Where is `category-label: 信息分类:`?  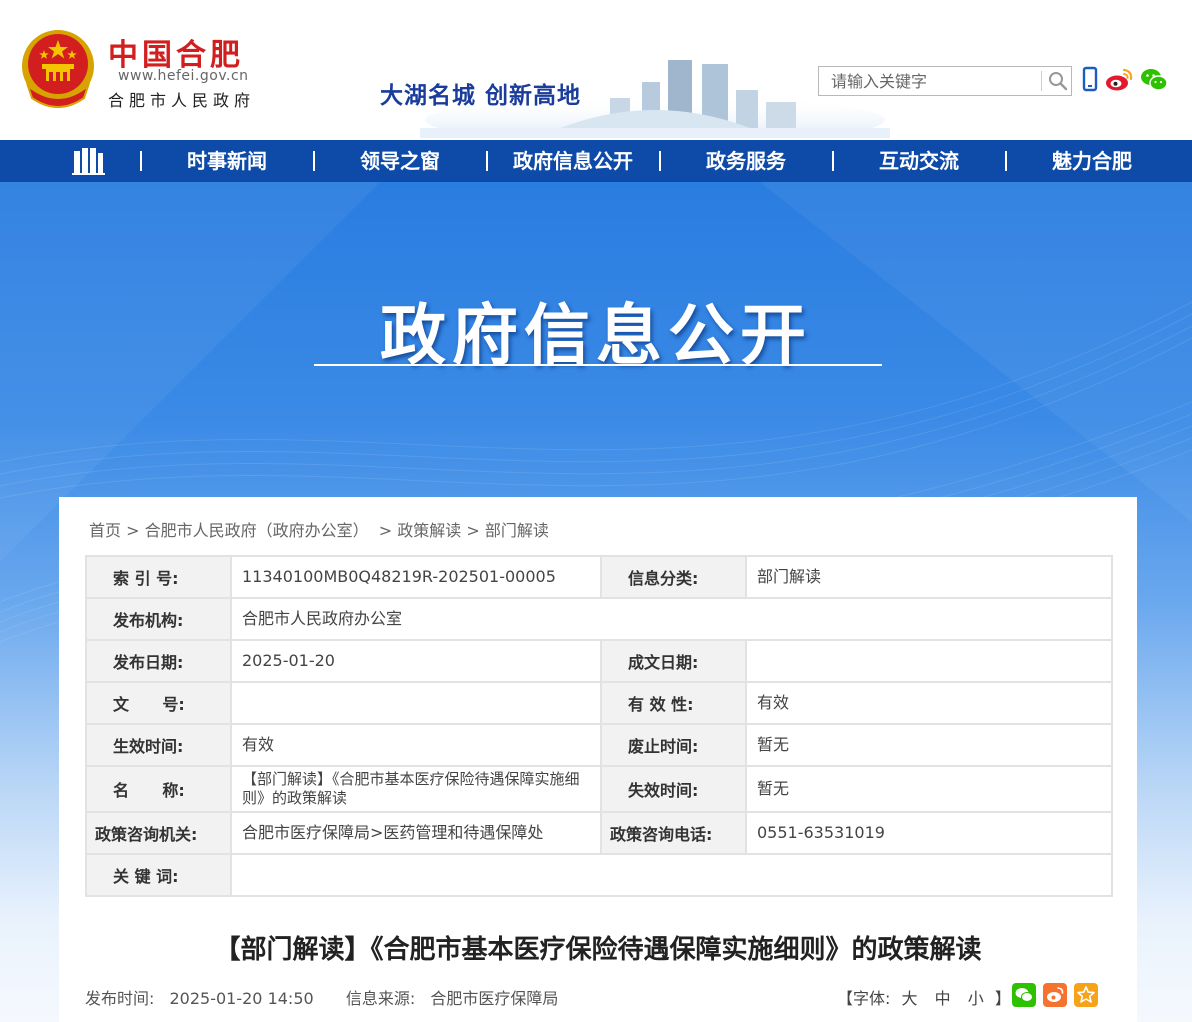
category-label: 信息分类: is located at coordinates (673, 577).